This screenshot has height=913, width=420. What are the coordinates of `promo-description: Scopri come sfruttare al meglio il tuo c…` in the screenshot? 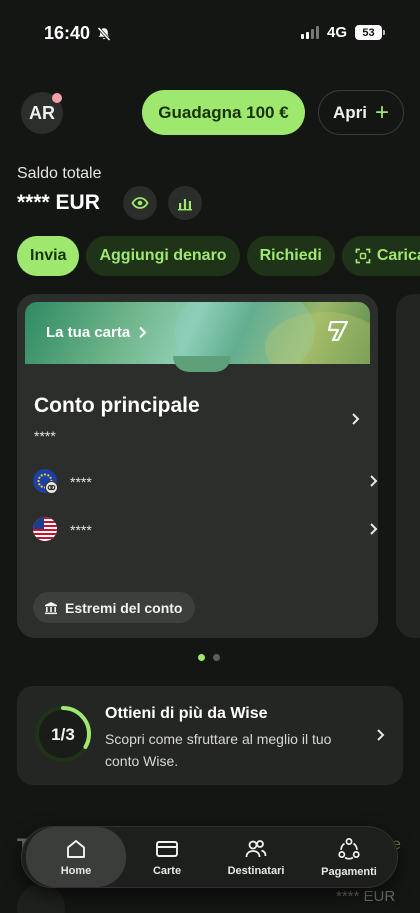 It's located at (218, 750).